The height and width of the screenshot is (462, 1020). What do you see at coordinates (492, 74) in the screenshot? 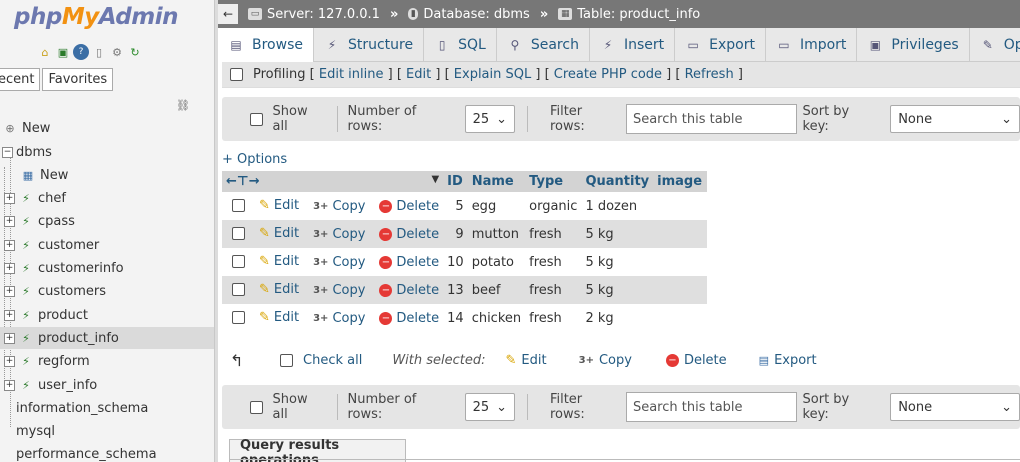
I see `explain-sql-link: Explain SQL` at bounding box center [492, 74].